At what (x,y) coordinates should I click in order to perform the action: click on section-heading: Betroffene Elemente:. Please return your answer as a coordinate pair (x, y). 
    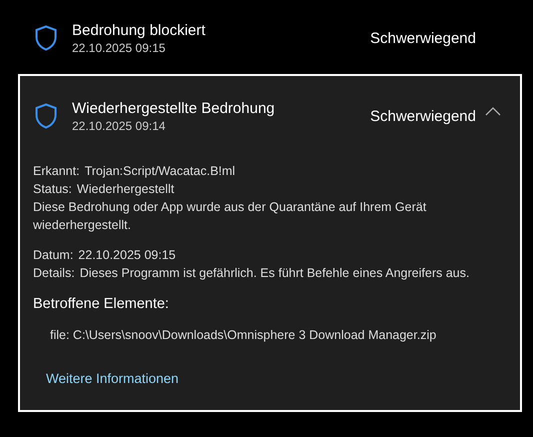
    Looking at the image, I should click on (101, 304).